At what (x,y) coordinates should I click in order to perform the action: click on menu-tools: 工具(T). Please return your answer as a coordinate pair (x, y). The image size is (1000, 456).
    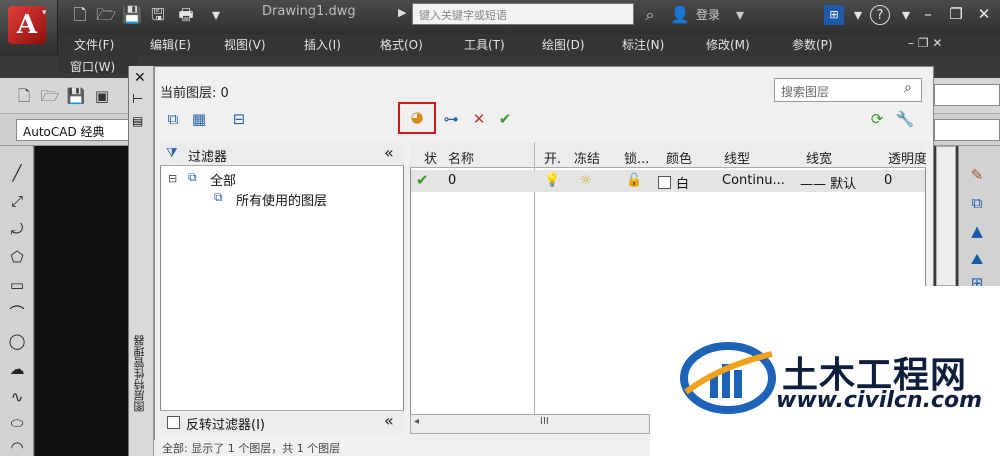
    Looking at the image, I should click on (484, 44).